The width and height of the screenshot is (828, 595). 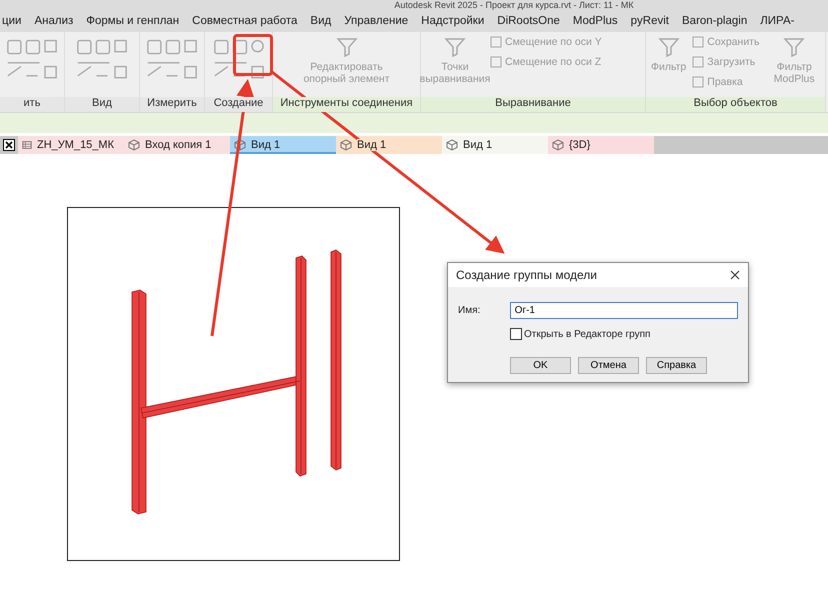 What do you see at coordinates (71, 145) in the screenshot?
I see `view-tab: ZH_УМ_15_МК` at bounding box center [71, 145].